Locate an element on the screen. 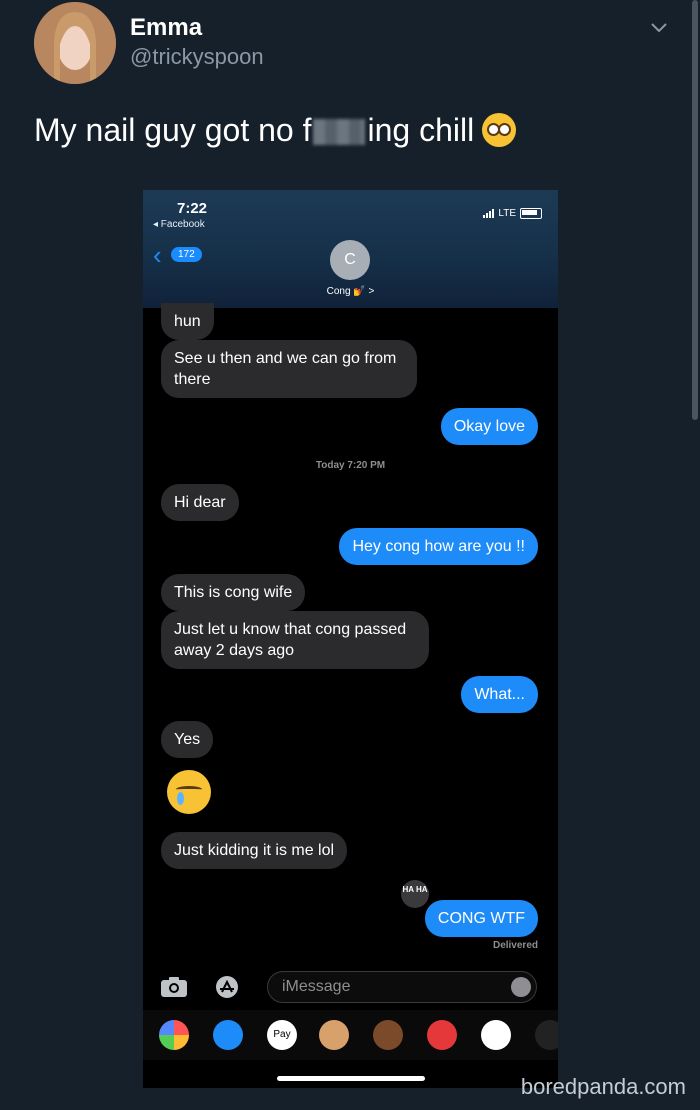 The width and height of the screenshot is (700, 1110). scrollbar is located at coordinates (695, 210).